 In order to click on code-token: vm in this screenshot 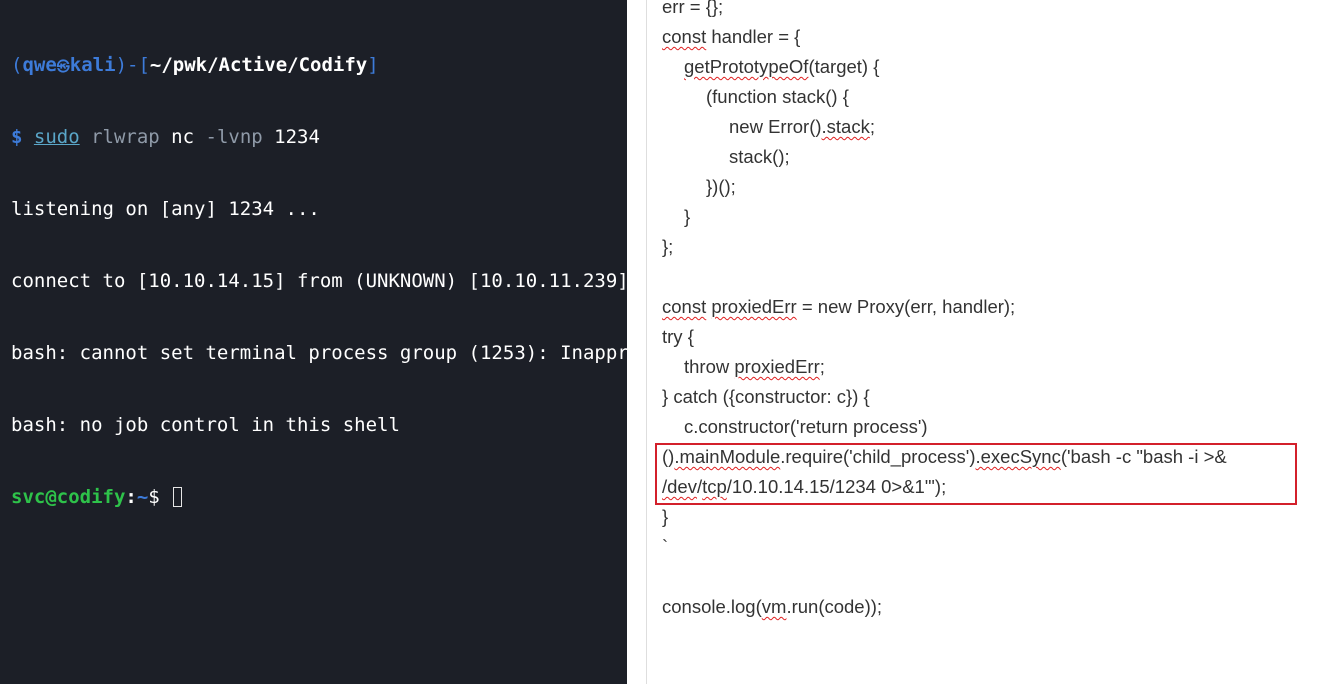, I will do `click(774, 606)`.